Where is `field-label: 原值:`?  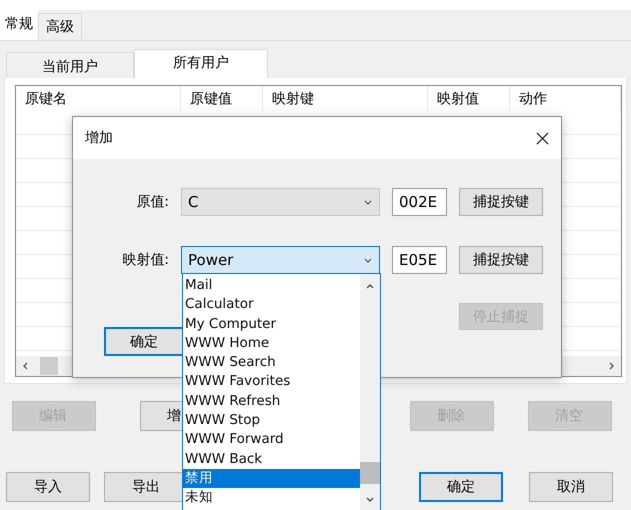
field-label: 原值: is located at coordinates (152, 202).